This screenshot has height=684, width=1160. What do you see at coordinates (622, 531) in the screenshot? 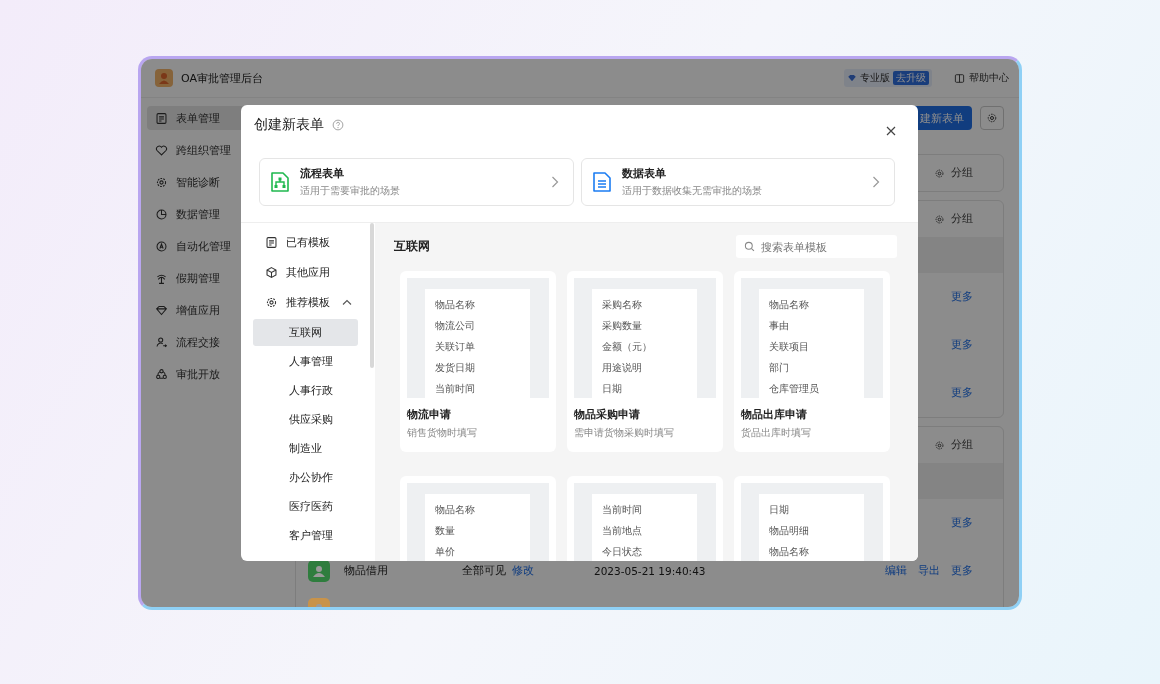
I see `field-label: 当前地点` at bounding box center [622, 531].